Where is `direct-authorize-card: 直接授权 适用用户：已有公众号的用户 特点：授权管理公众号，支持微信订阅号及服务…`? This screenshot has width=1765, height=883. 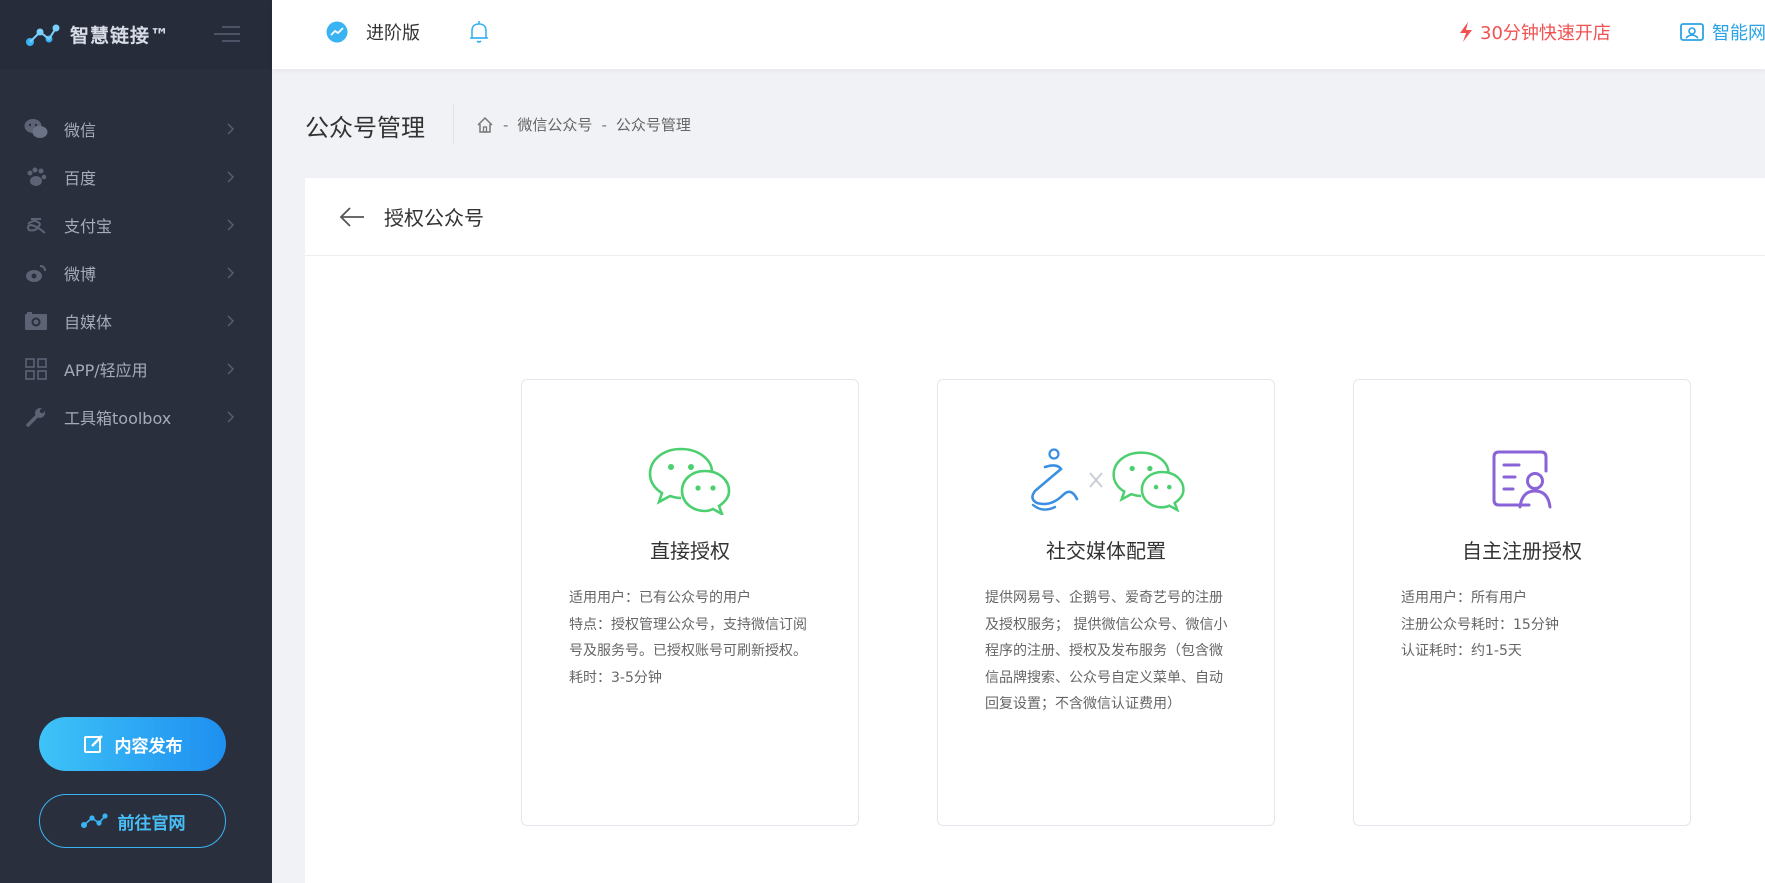
direct-authorize-card: 直接授权 适用用户：已有公众号的用户 特点：授权管理公众号，支持微信订阅号及服务… is located at coordinates (690, 602).